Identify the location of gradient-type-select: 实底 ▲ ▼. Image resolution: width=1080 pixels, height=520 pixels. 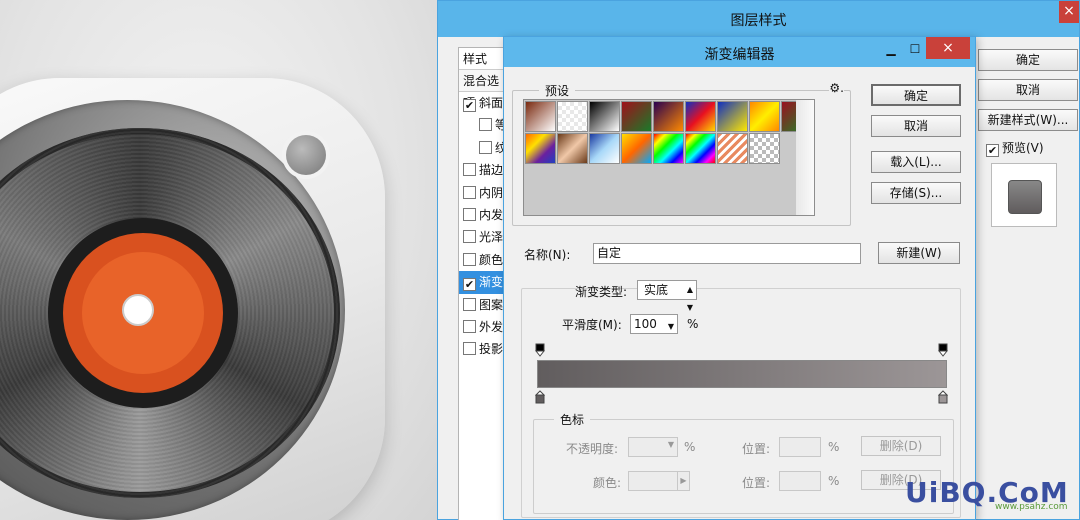
(667, 296).